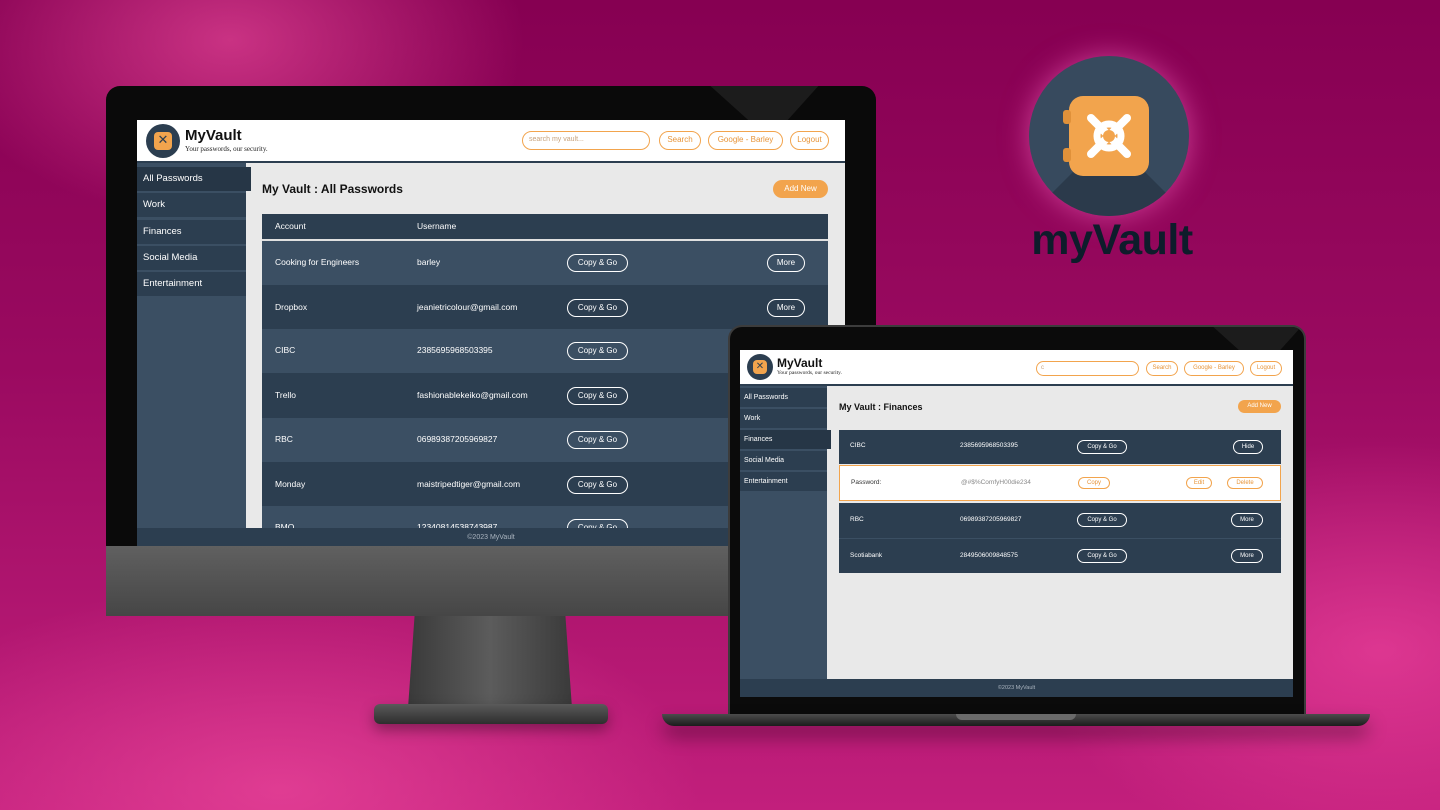 This screenshot has height=810, width=1440. Describe the element at coordinates (1016, 717) in the screenshot. I see `laptop-notch` at that location.